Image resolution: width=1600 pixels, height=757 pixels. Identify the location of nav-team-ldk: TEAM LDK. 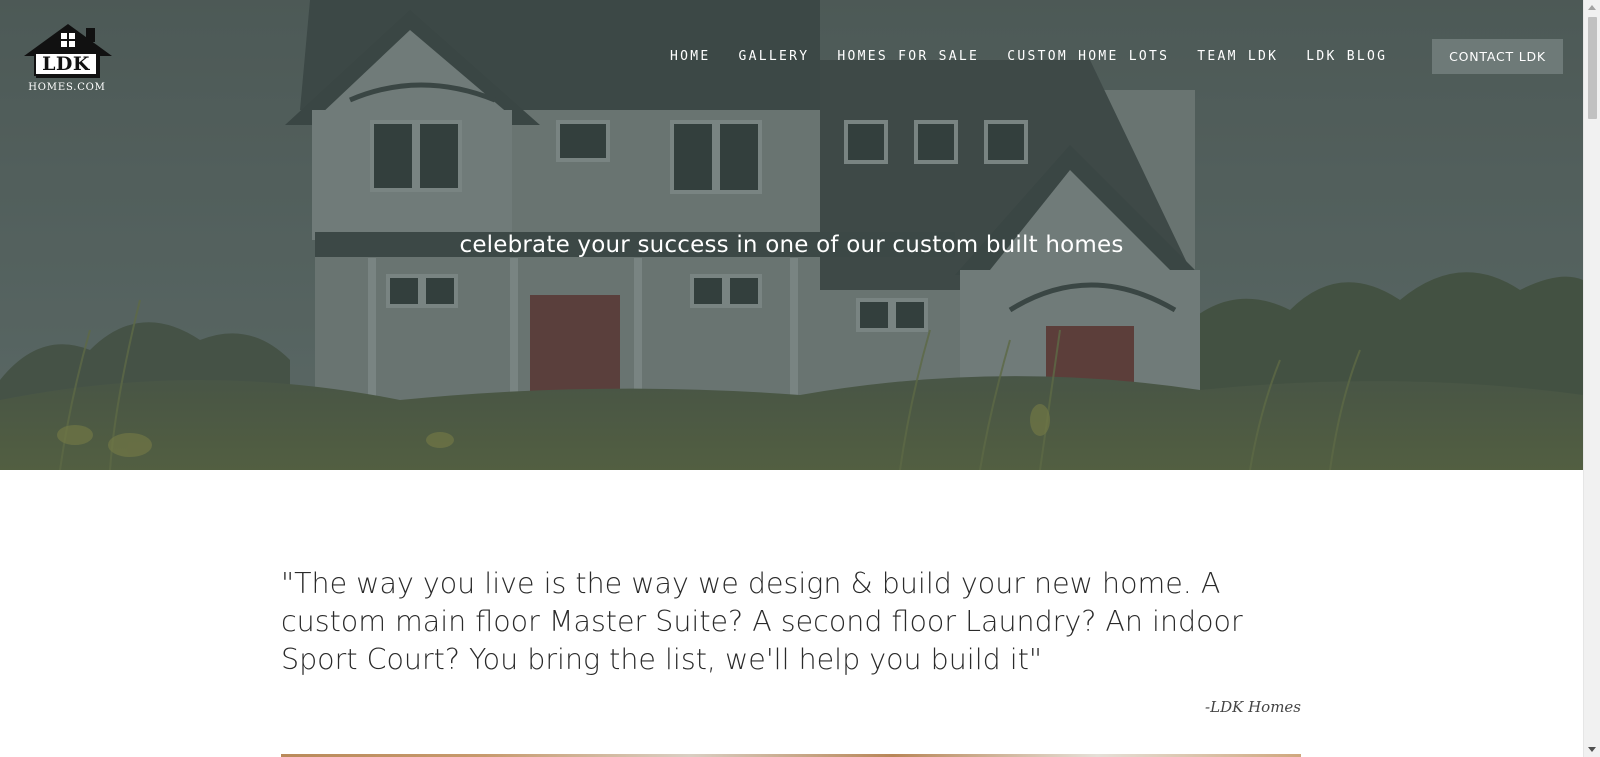
(1237, 57).